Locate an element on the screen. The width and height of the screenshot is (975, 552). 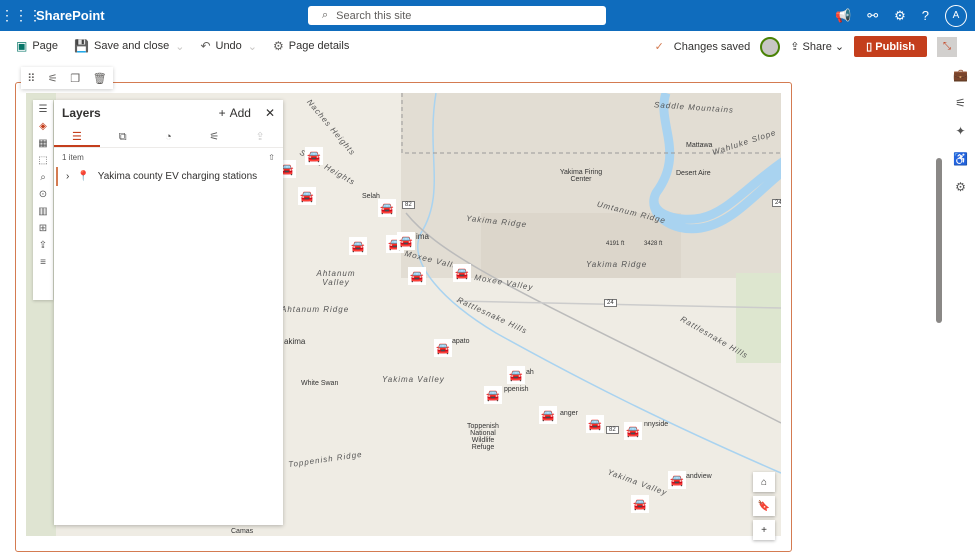
tab-styles: ◔ is located at coordinates (169, 136).